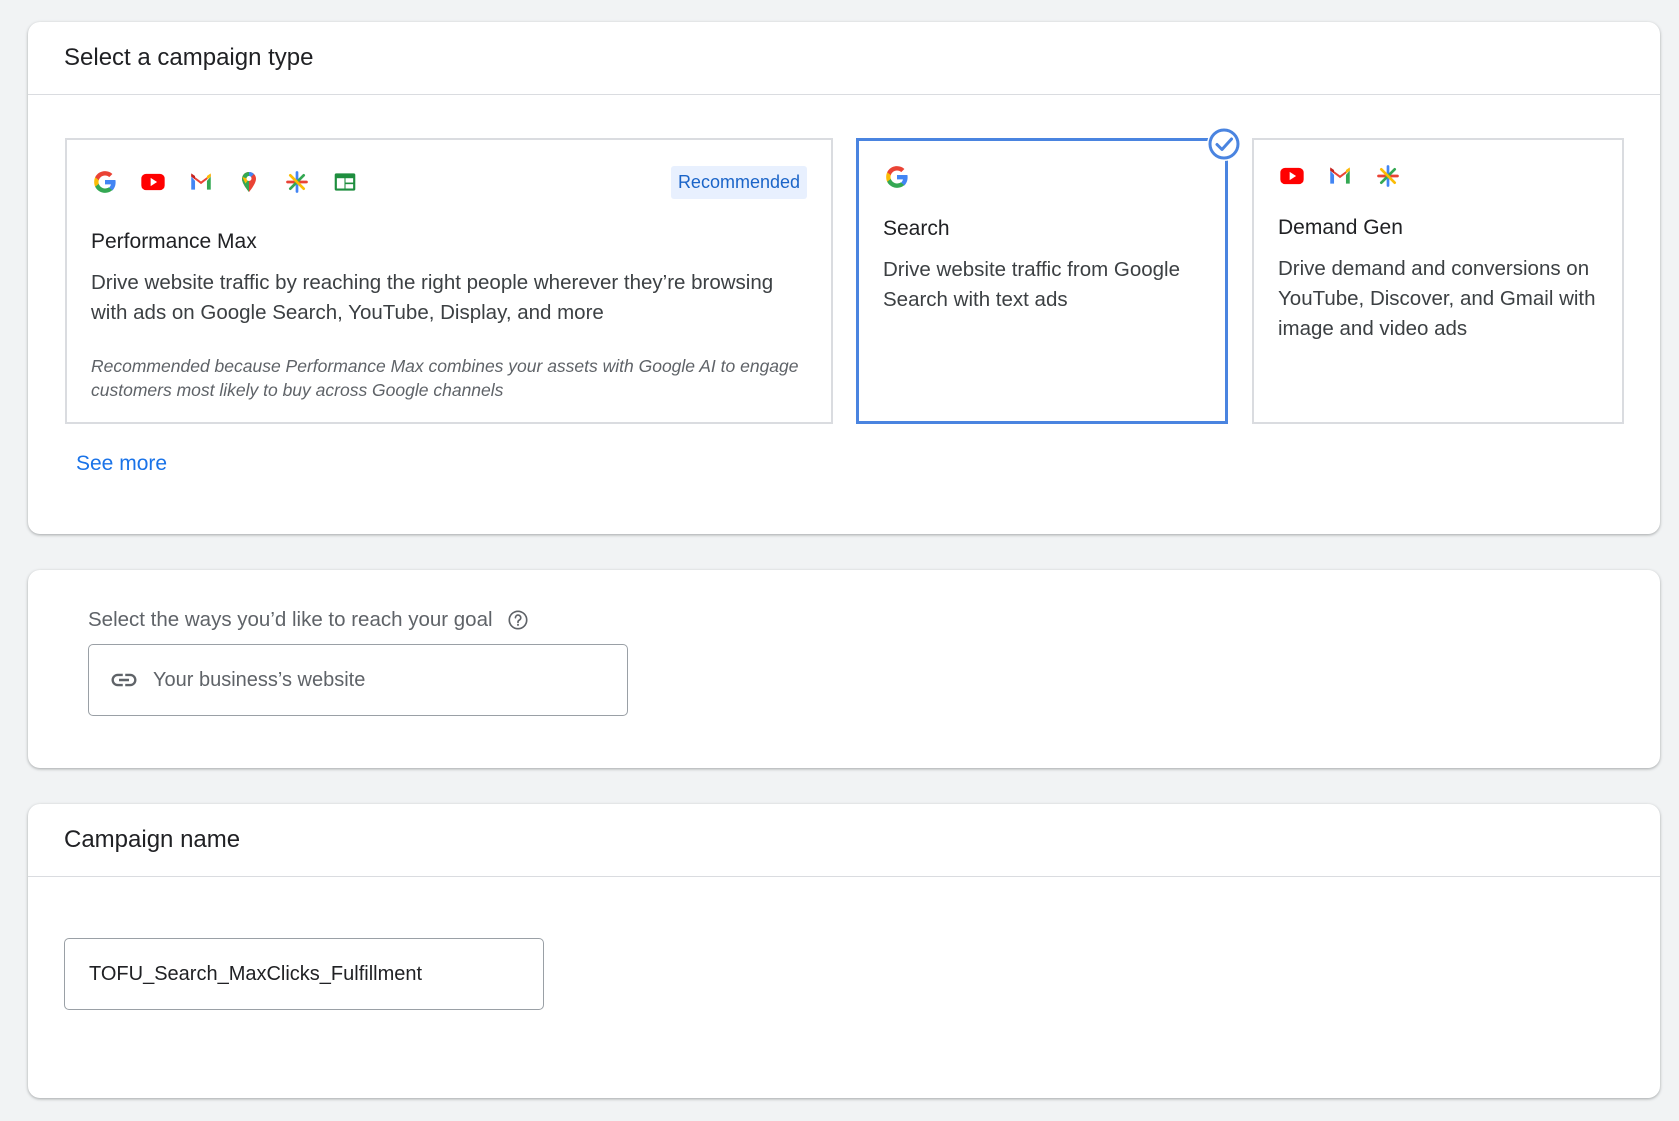  What do you see at coordinates (518, 620) in the screenshot?
I see `help-circle-icon` at bounding box center [518, 620].